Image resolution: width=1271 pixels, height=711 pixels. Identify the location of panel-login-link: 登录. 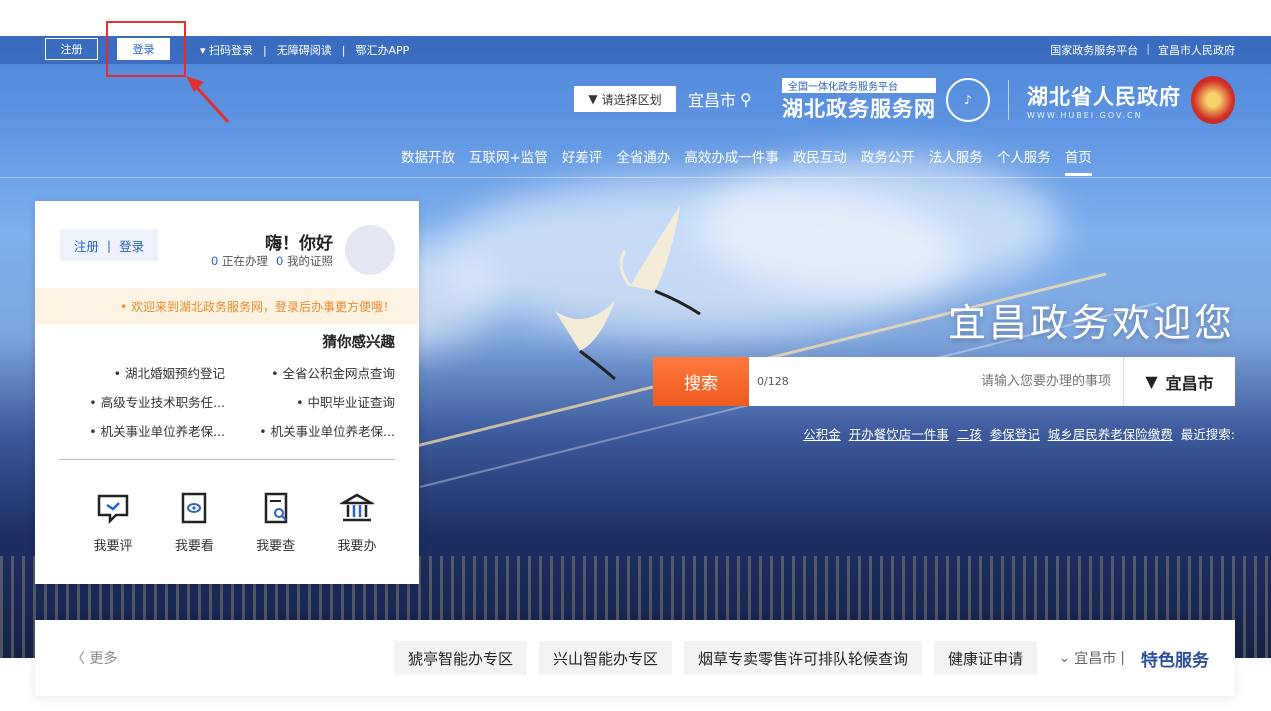
(131, 245).